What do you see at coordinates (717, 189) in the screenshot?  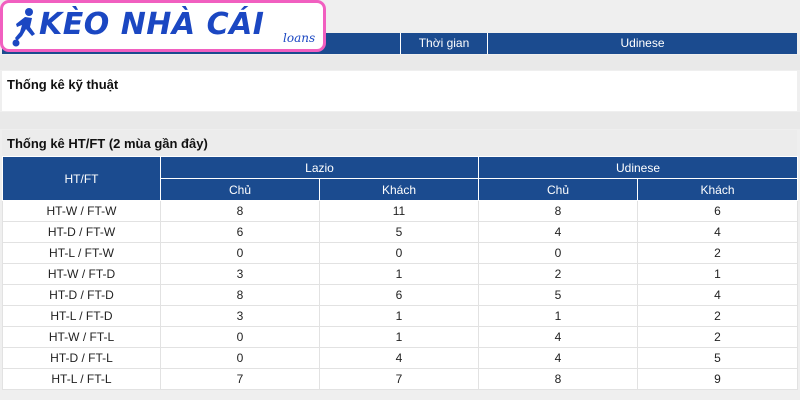 I see `team2-away-header: Khách` at bounding box center [717, 189].